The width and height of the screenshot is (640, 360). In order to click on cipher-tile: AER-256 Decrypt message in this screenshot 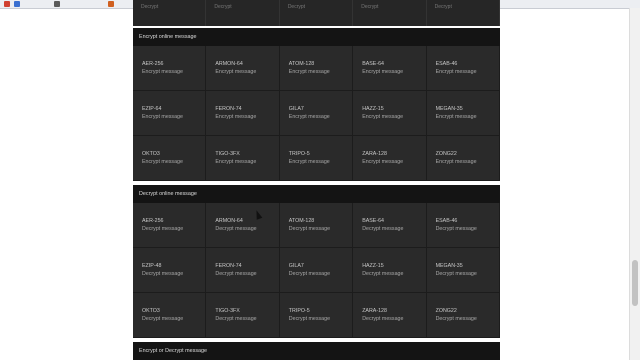, I will do `click(170, 225)`.